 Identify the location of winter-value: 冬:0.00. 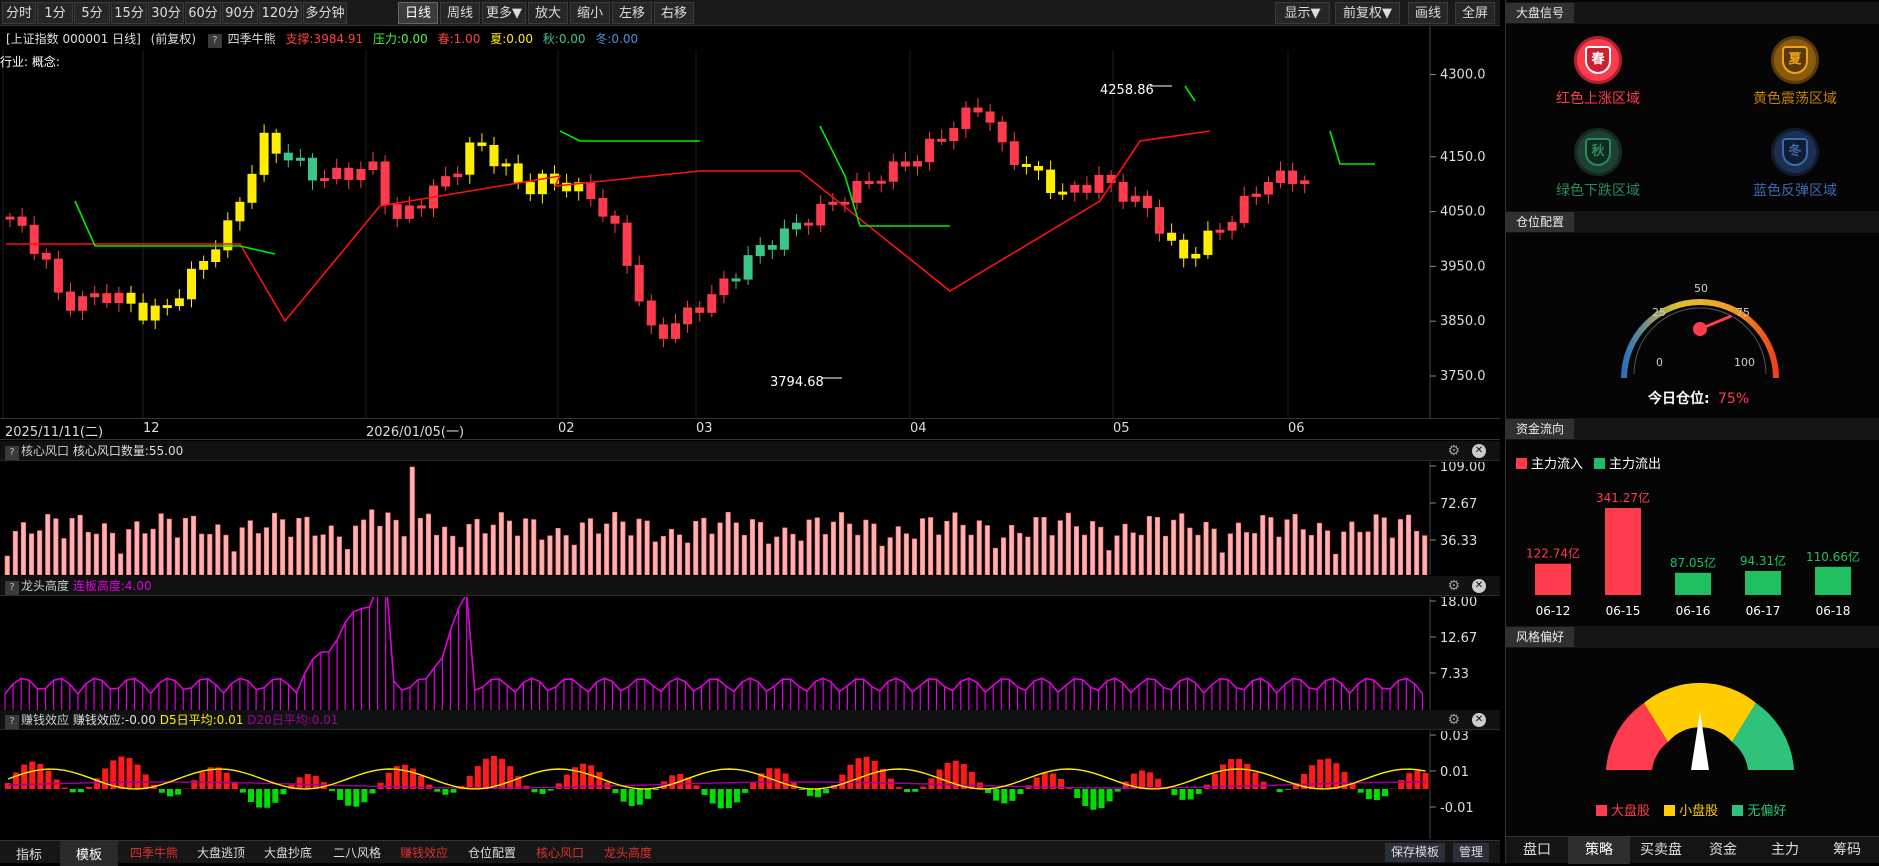
(616, 39).